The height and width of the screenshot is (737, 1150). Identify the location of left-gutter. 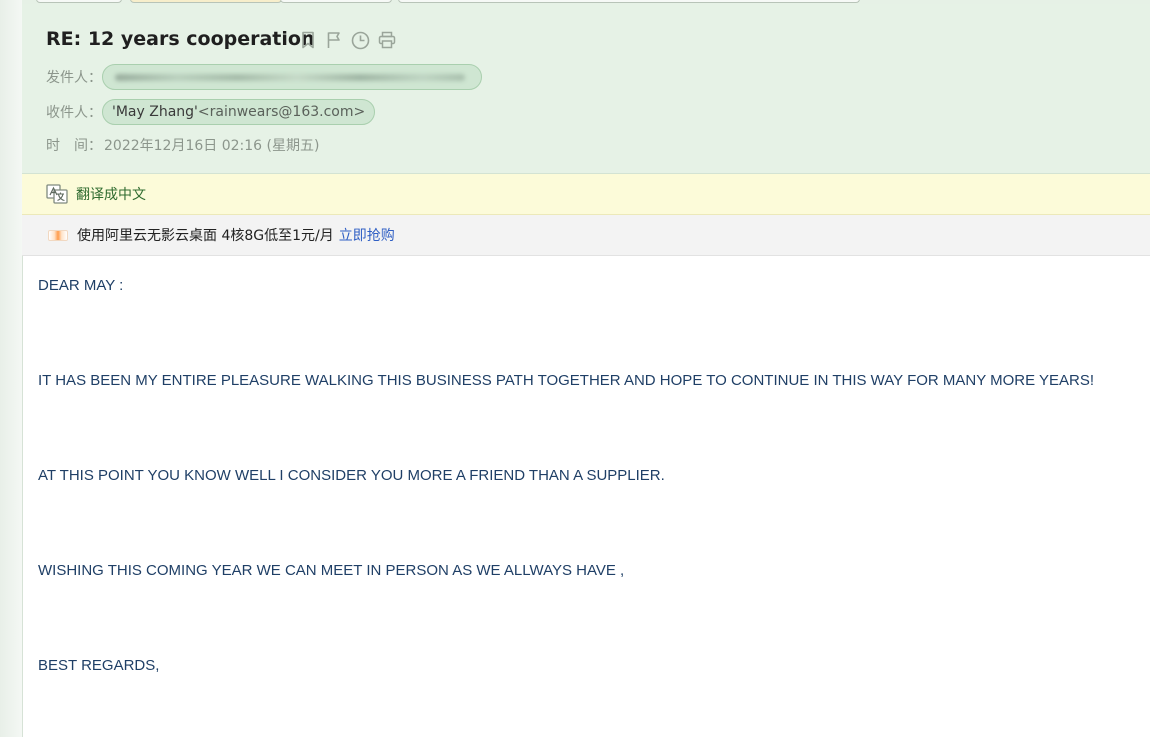
(11, 368).